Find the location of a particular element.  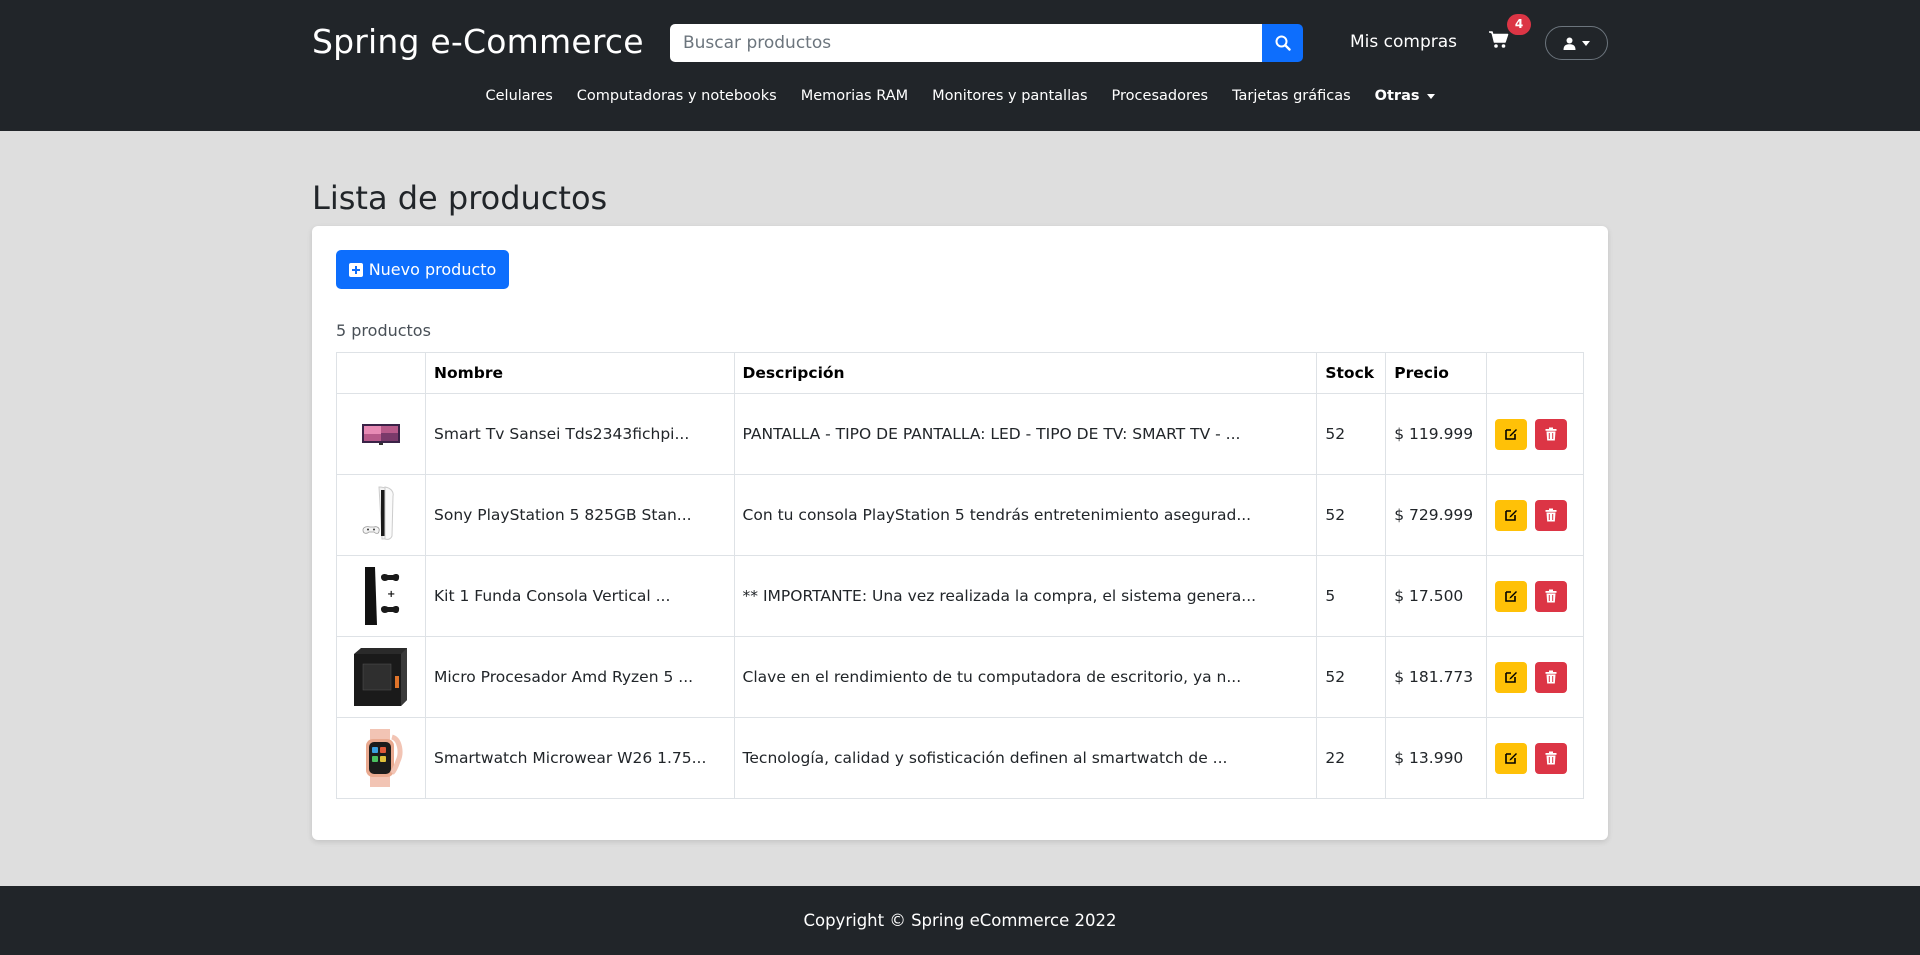

header-precio: Precio is located at coordinates (1436, 373).